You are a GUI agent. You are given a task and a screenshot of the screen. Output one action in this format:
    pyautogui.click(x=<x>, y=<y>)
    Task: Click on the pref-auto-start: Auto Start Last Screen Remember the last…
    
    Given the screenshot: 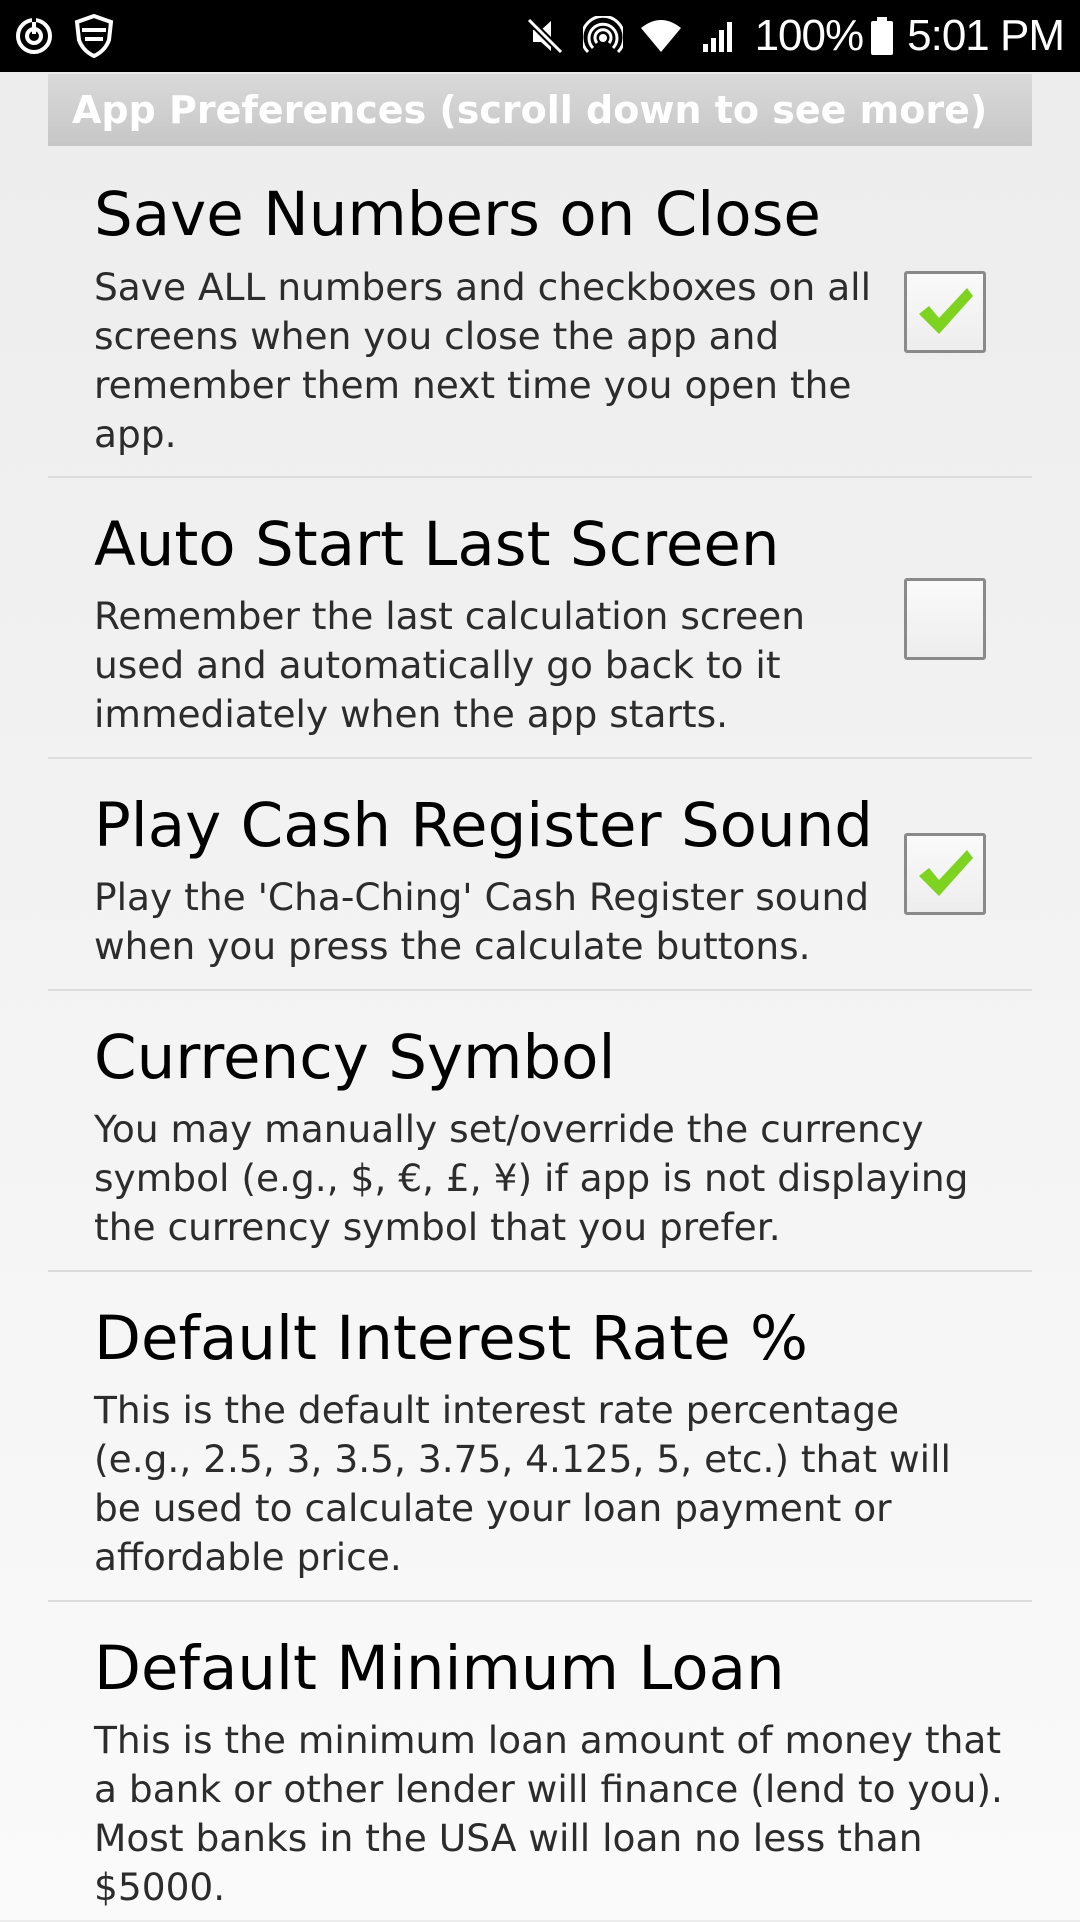 What is the action you would take?
    pyautogui.click(x=540, y=618)
    